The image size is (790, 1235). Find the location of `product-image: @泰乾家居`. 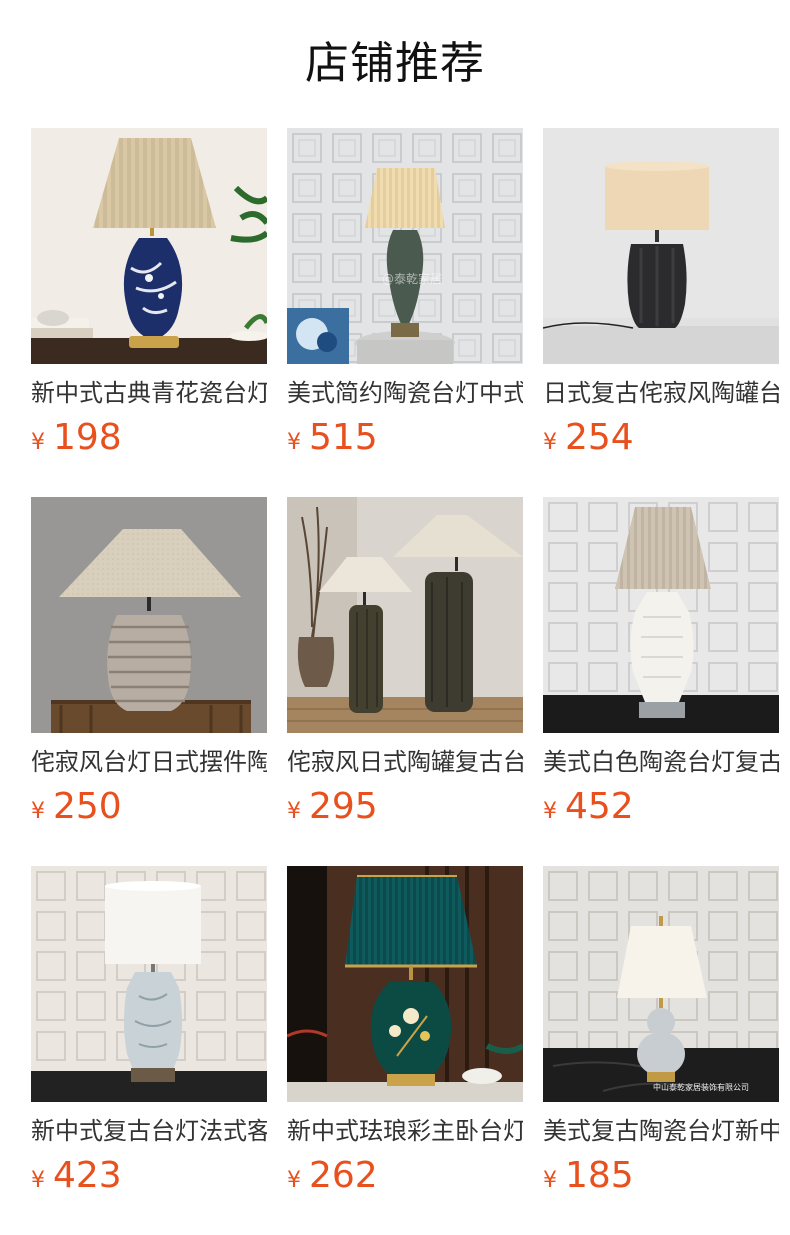

product-image: @泰乾家居 is located at coordinates (405, 246).